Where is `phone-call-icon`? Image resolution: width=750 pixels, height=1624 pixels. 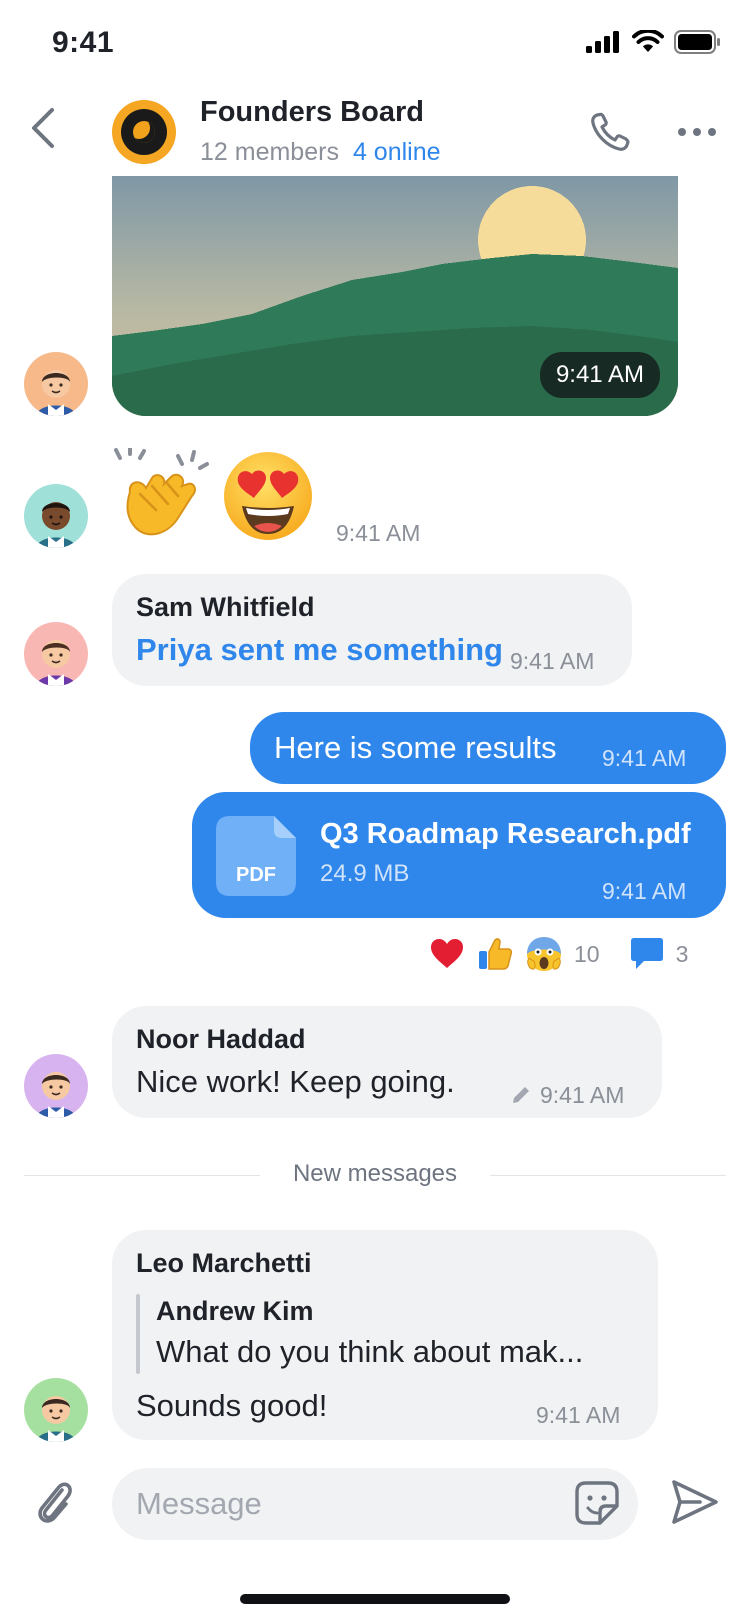
phone-call-icon is located at coordinates (610, 132).